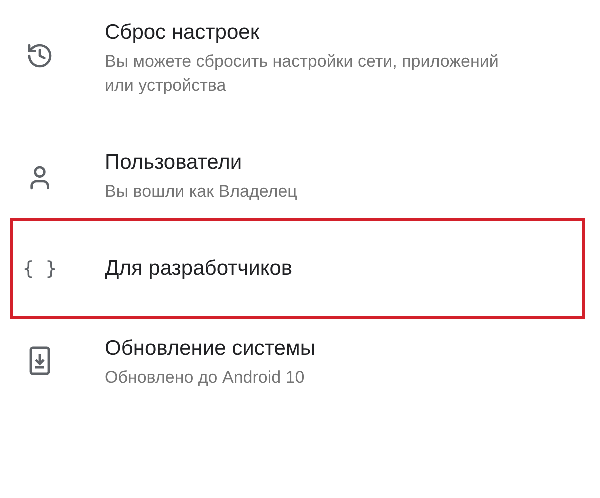 The width and height of the screenshot is (600, 498). I want to click on setting-subtitle: Вы можете сбросить настройки сети, приложений или устройства, so click(302, 74).